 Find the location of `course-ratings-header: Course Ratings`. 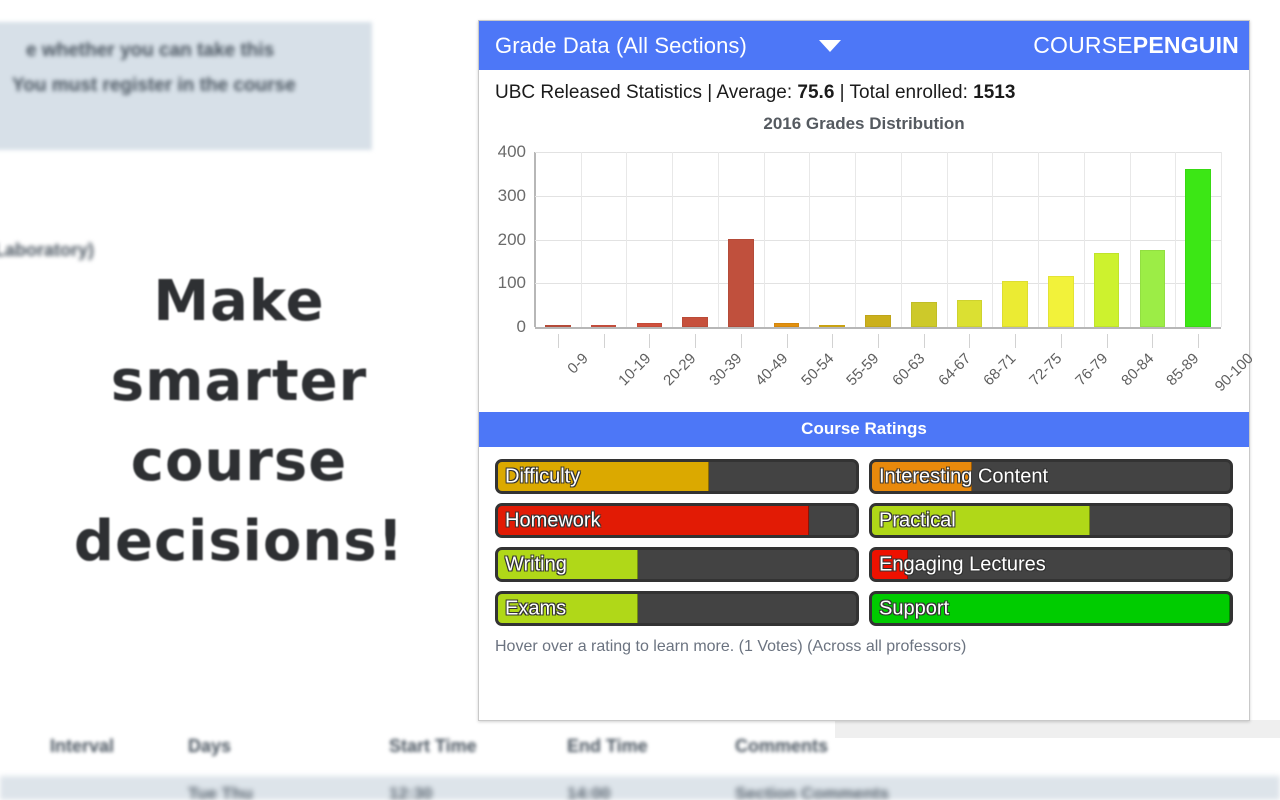

course-ratings-header: Course Ratings is located at coordinates (864, 429).